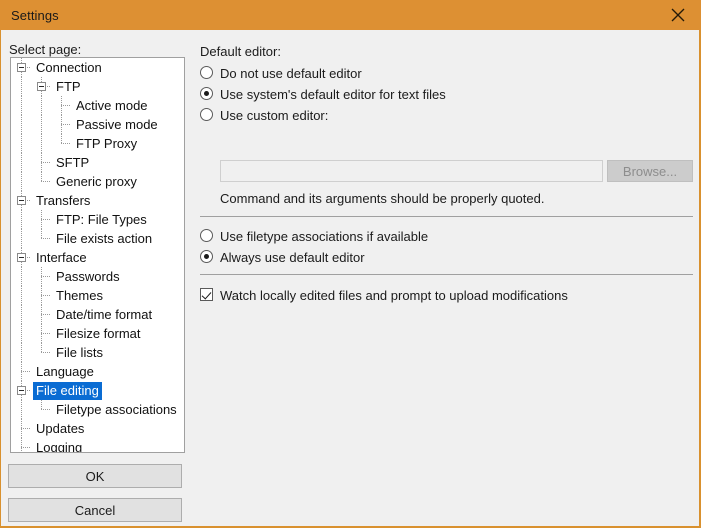 The image size is (701, 528). I want to click on tree-item-passive-mode: Passive mode, so click(97, 124).